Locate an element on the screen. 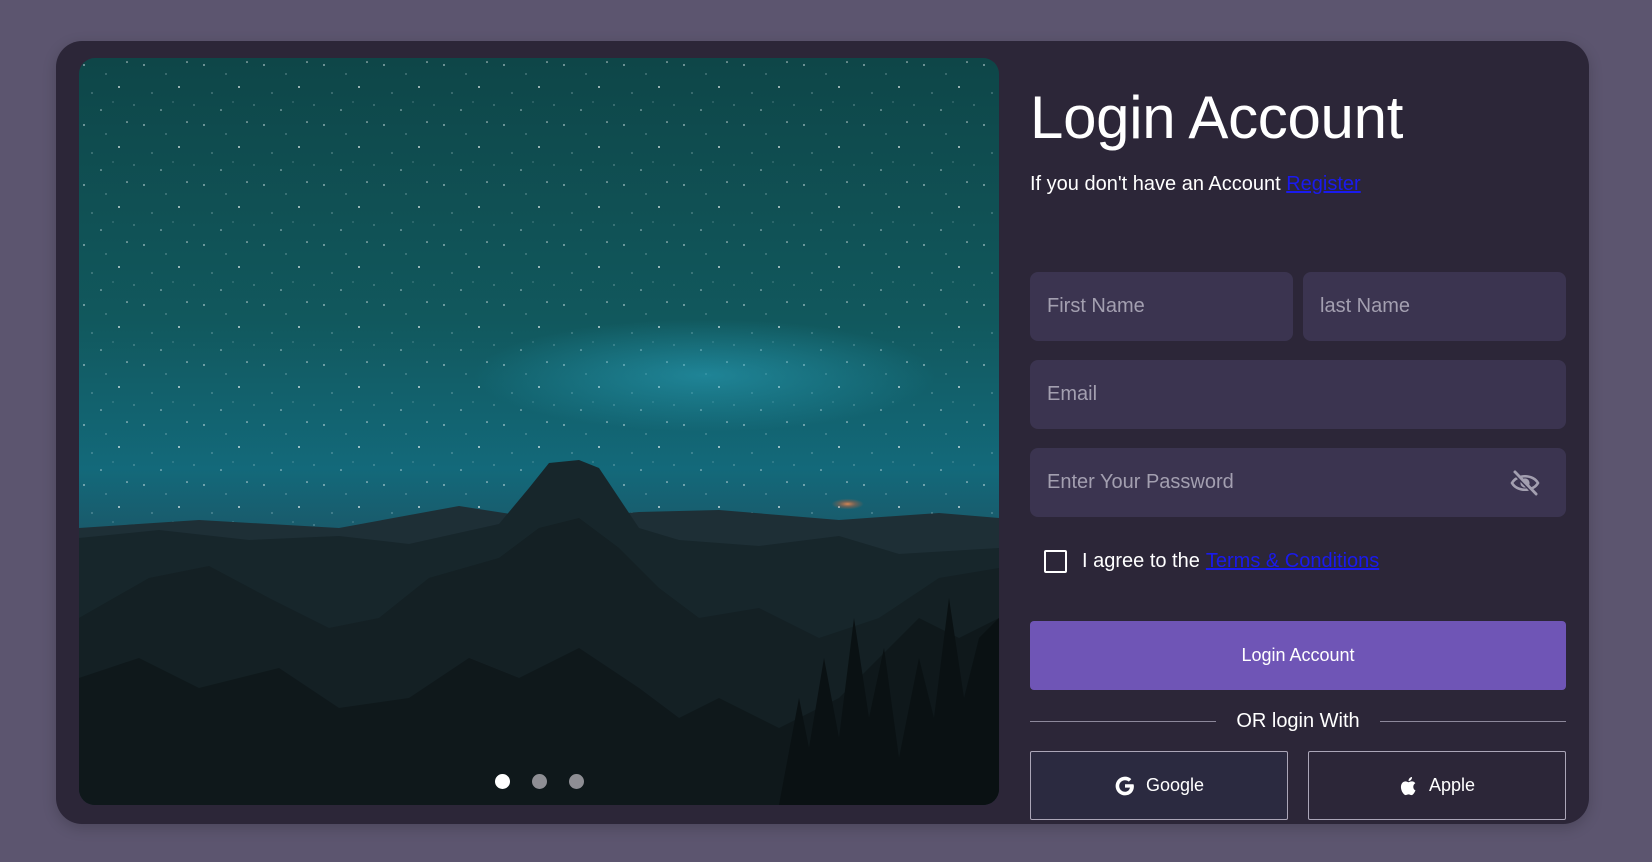  register-link: Register is located at coordinates (1323, 184).